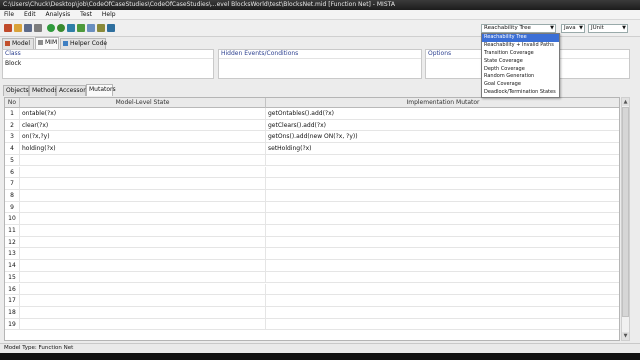  Describe the element at coordinates (47, 43) in the screenshot. I see `tab-mim: MIM` at that location.